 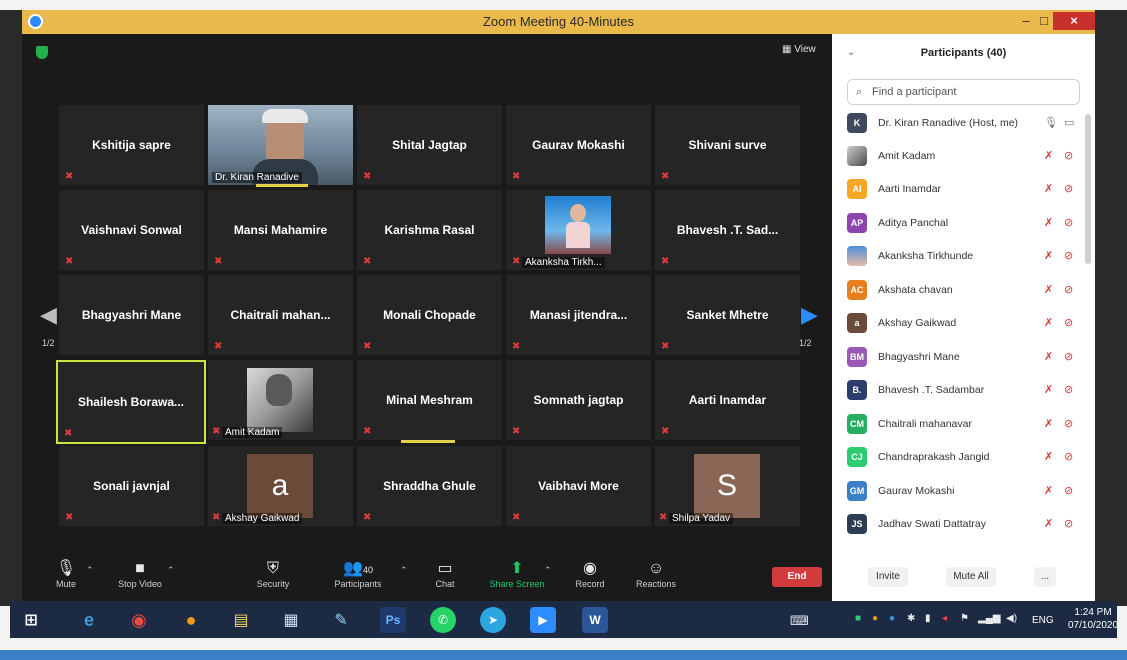 I want to click on prev-page-arrow-icon: ◀, so click(x=48, y=315).